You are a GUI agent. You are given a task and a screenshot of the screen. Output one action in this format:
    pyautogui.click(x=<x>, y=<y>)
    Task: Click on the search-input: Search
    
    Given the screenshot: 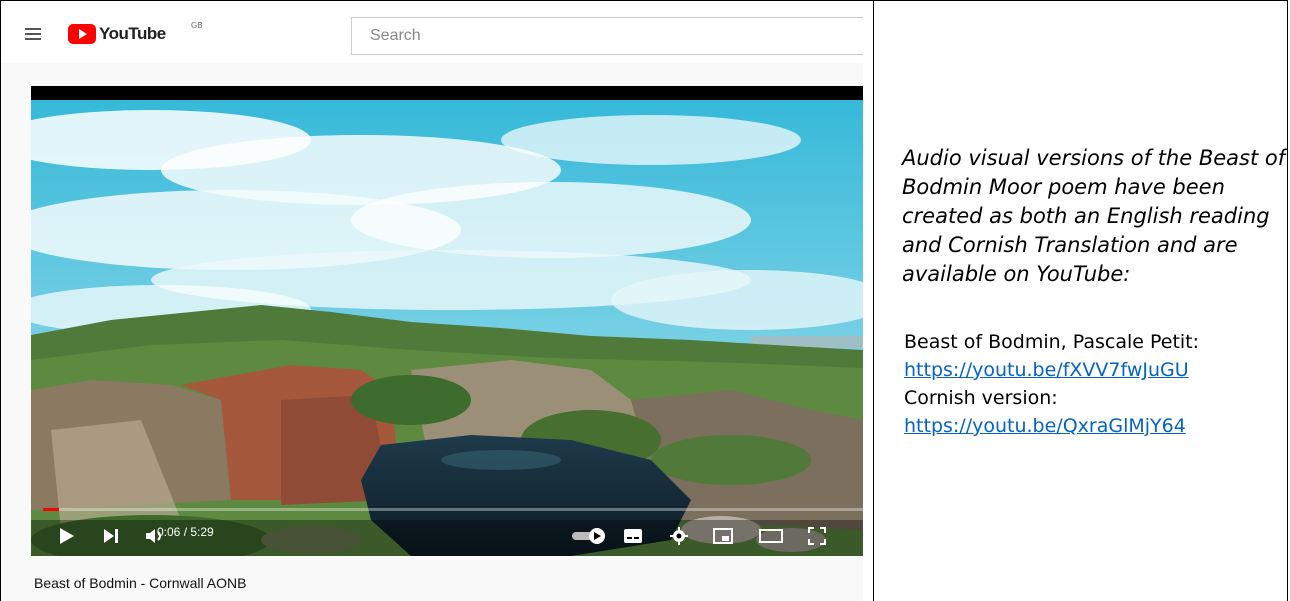 What is the action you would take?
    pyautogui.click(x=607, y=36)
    